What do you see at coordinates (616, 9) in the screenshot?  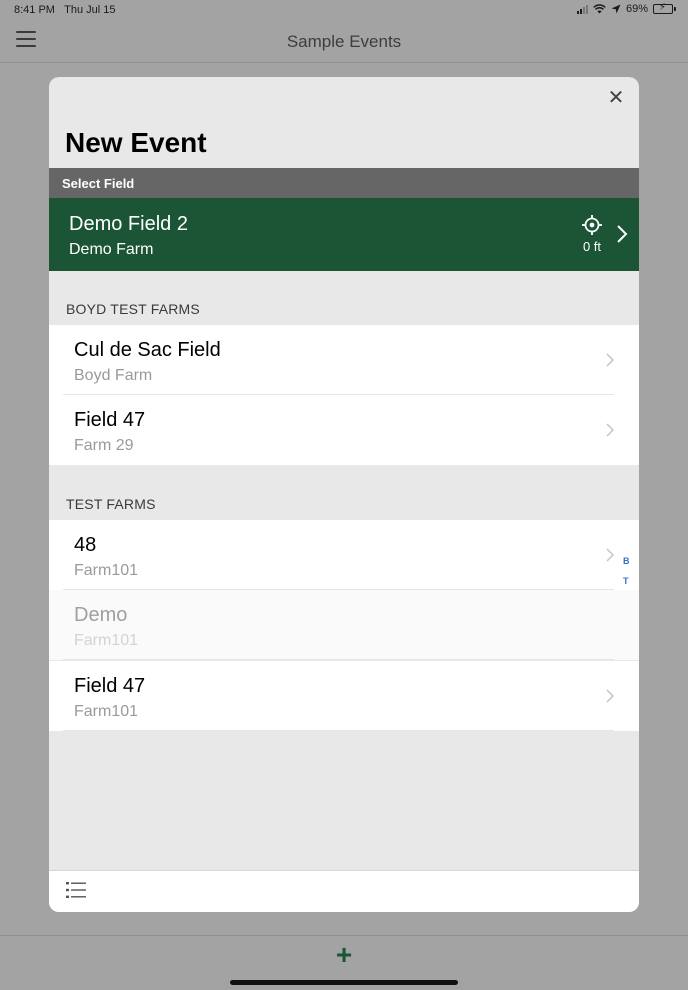 I see `location-arrow-icon` at bounding box center [616, 9].